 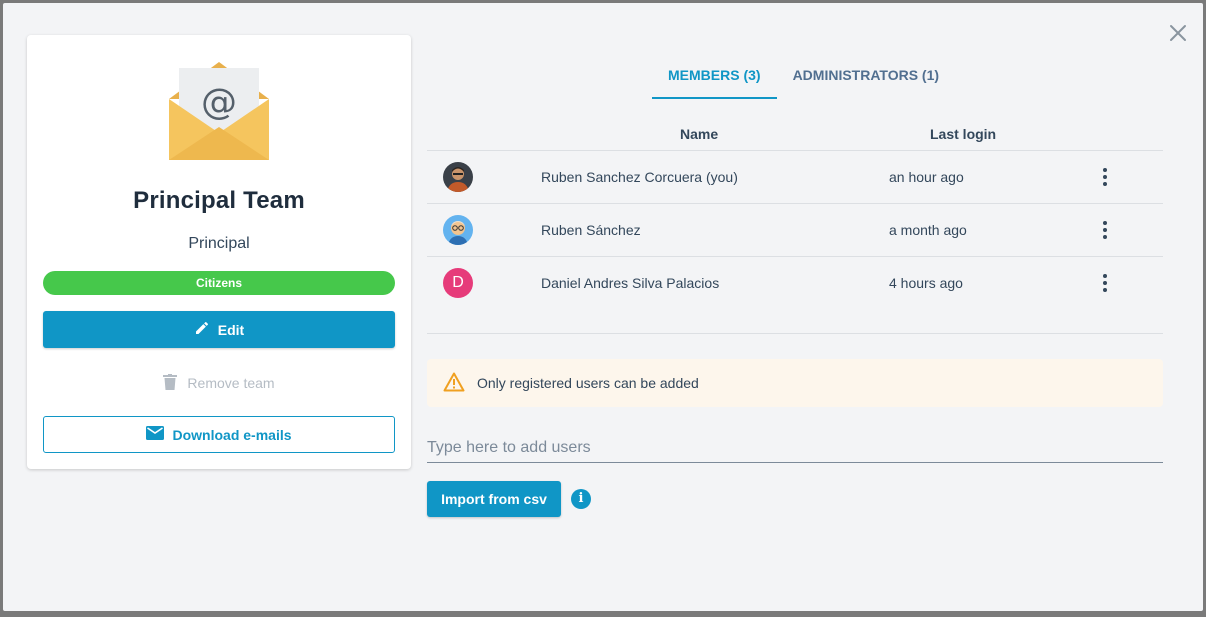 I want to click on member-last-login: 4 hours ago, so click(x=926, y=283).